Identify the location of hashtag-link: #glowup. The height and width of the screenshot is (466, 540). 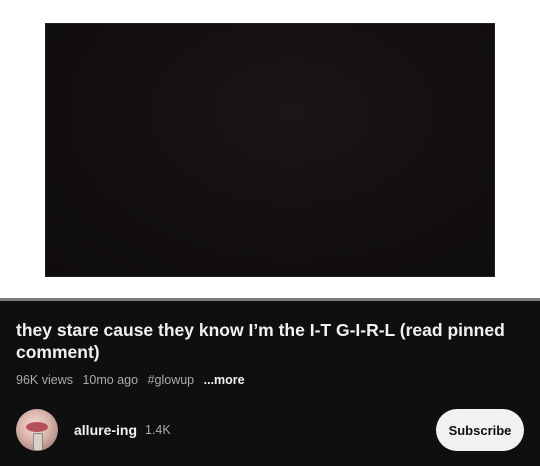
(171, 380).